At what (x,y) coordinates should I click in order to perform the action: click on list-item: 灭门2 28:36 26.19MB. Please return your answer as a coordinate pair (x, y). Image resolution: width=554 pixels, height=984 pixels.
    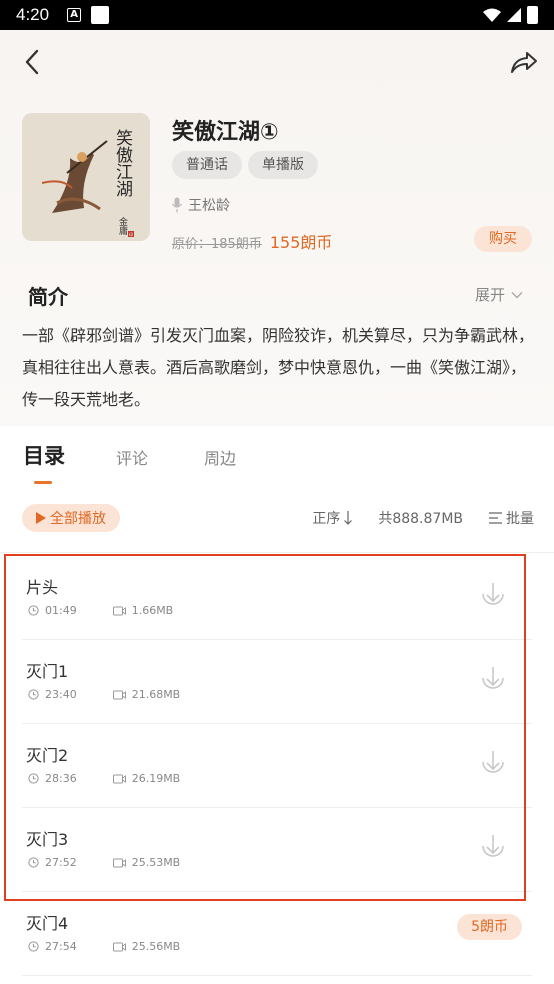
    Looking at the image, I should click on (277, 766).